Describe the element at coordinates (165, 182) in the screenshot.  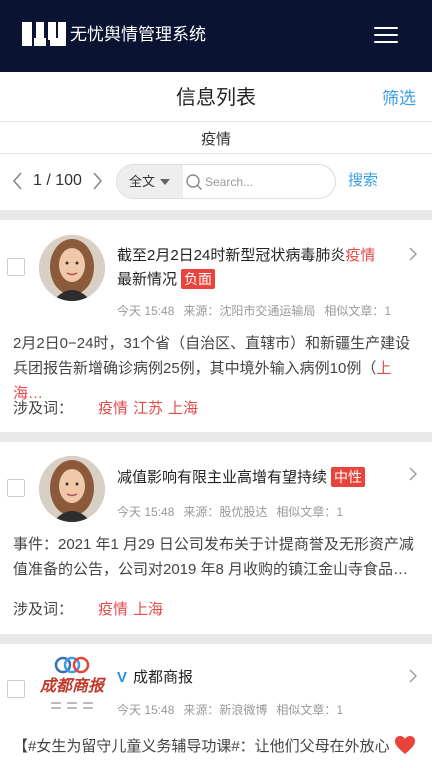
I see `caret-down-icon` at that location.